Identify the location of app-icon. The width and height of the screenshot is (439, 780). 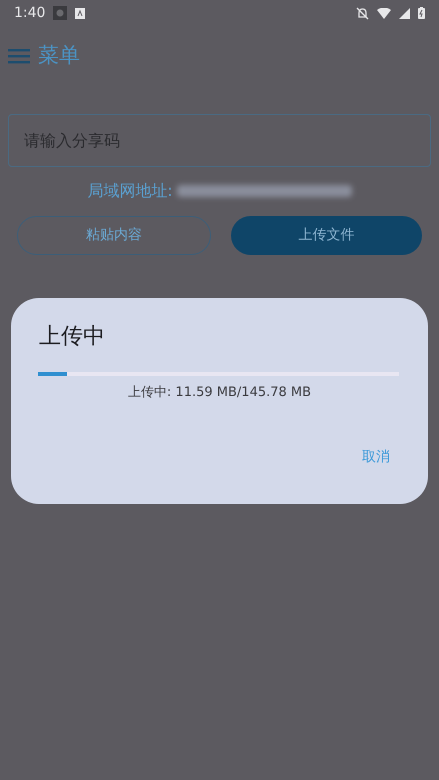
(60, 13).